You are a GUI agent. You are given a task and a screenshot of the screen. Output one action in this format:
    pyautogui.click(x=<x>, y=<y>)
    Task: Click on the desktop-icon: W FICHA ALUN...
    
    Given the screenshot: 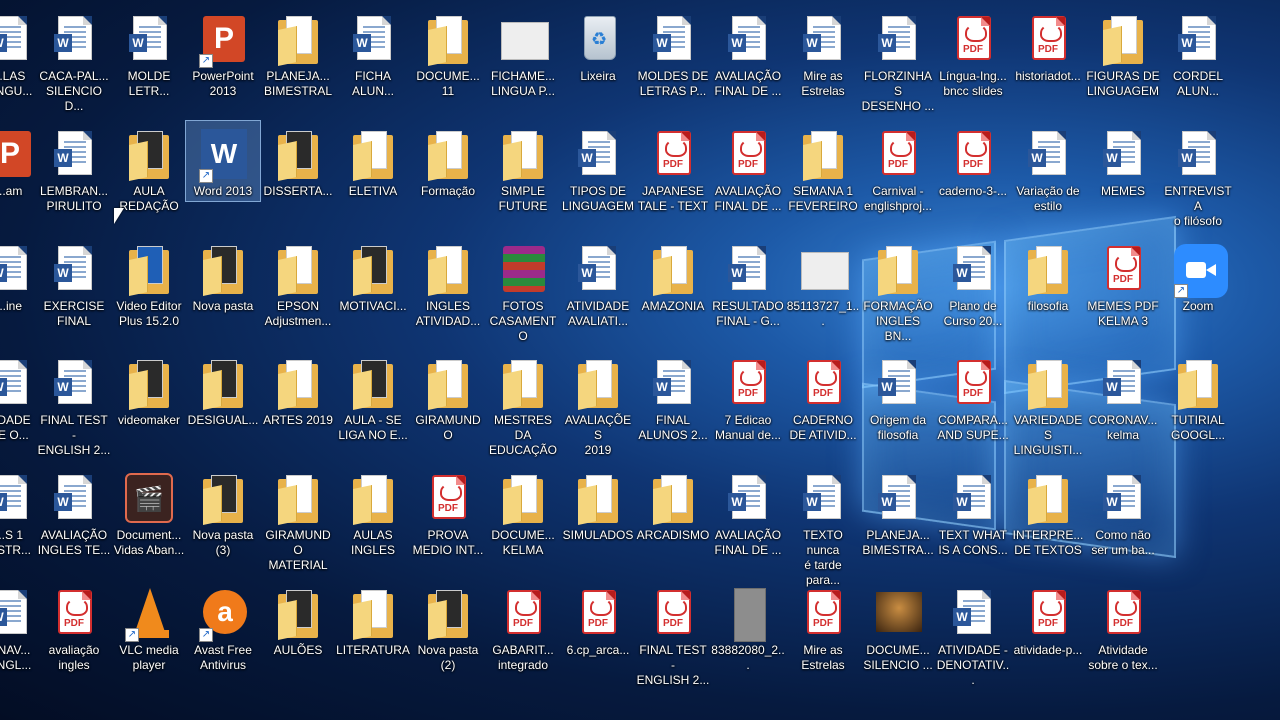 What is the action you would take?
    pyautogui.click(x=373, y=62)
    